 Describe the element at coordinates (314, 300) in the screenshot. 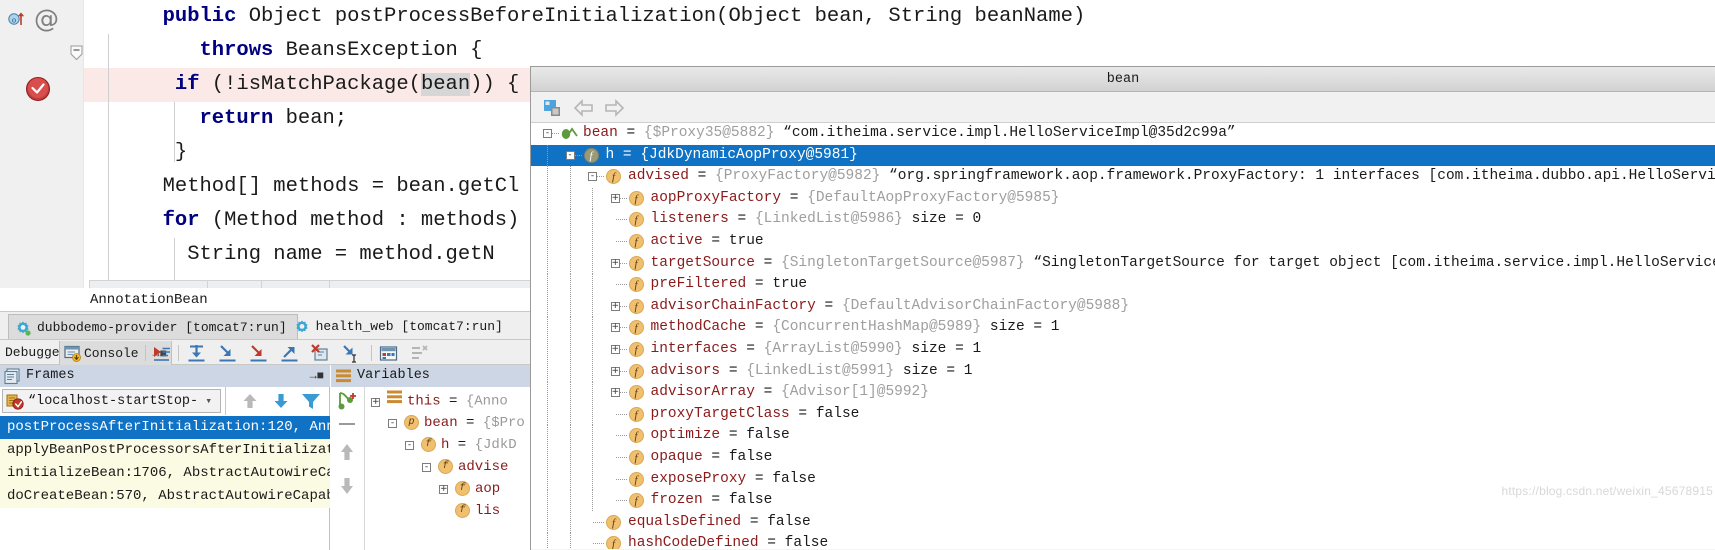

I see `breadcrumb: AnnotationBean` at that location.